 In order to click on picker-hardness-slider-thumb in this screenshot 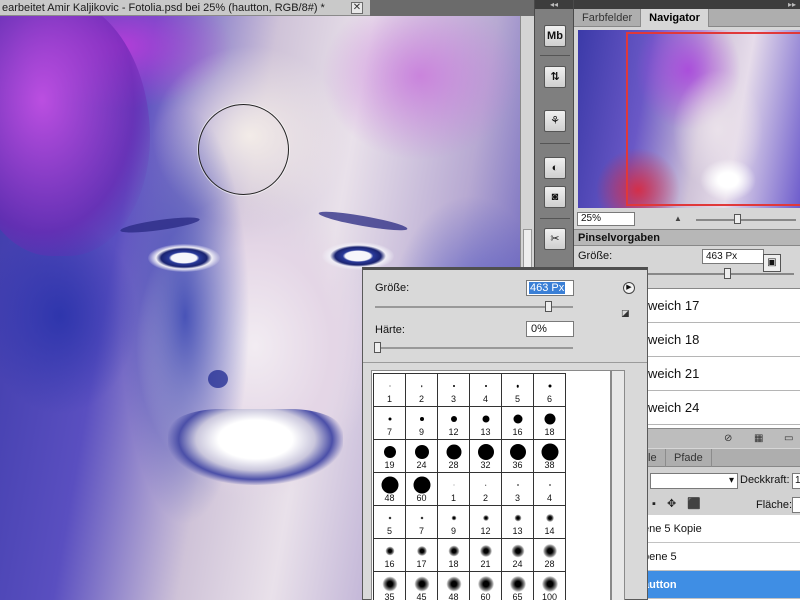, I will do `click(377, 347)`.